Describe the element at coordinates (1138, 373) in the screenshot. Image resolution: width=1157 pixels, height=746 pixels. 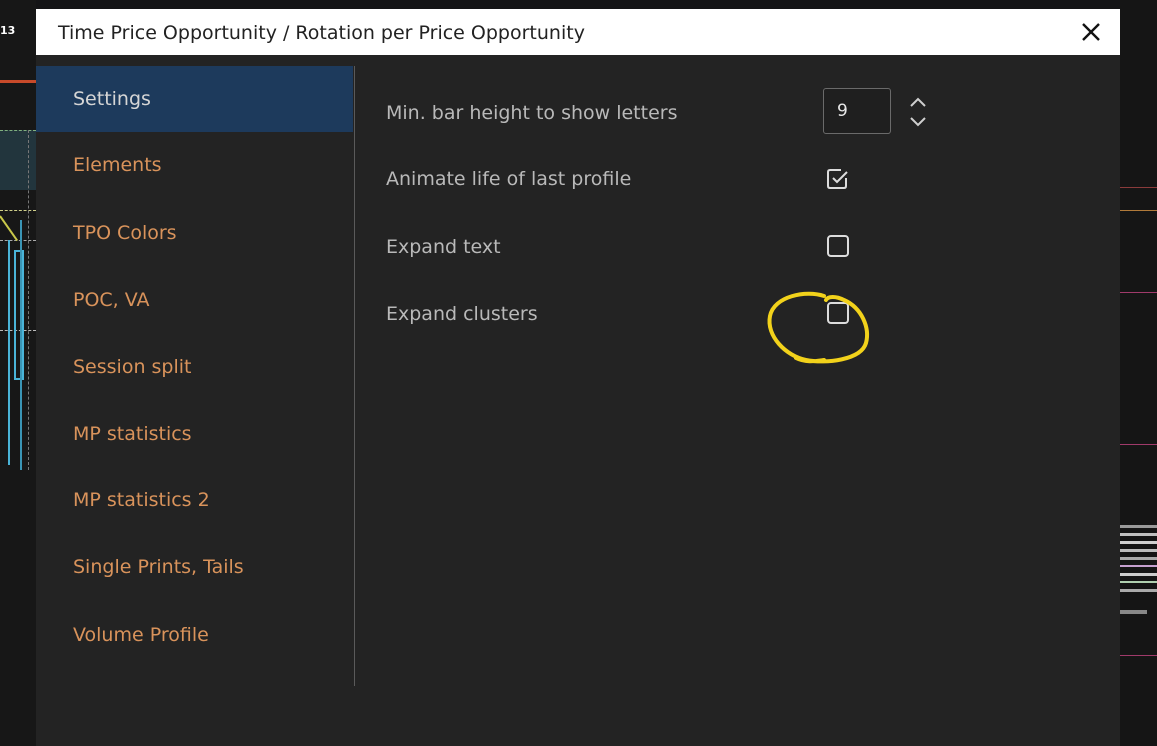
I see `background-chart-right` at that location.